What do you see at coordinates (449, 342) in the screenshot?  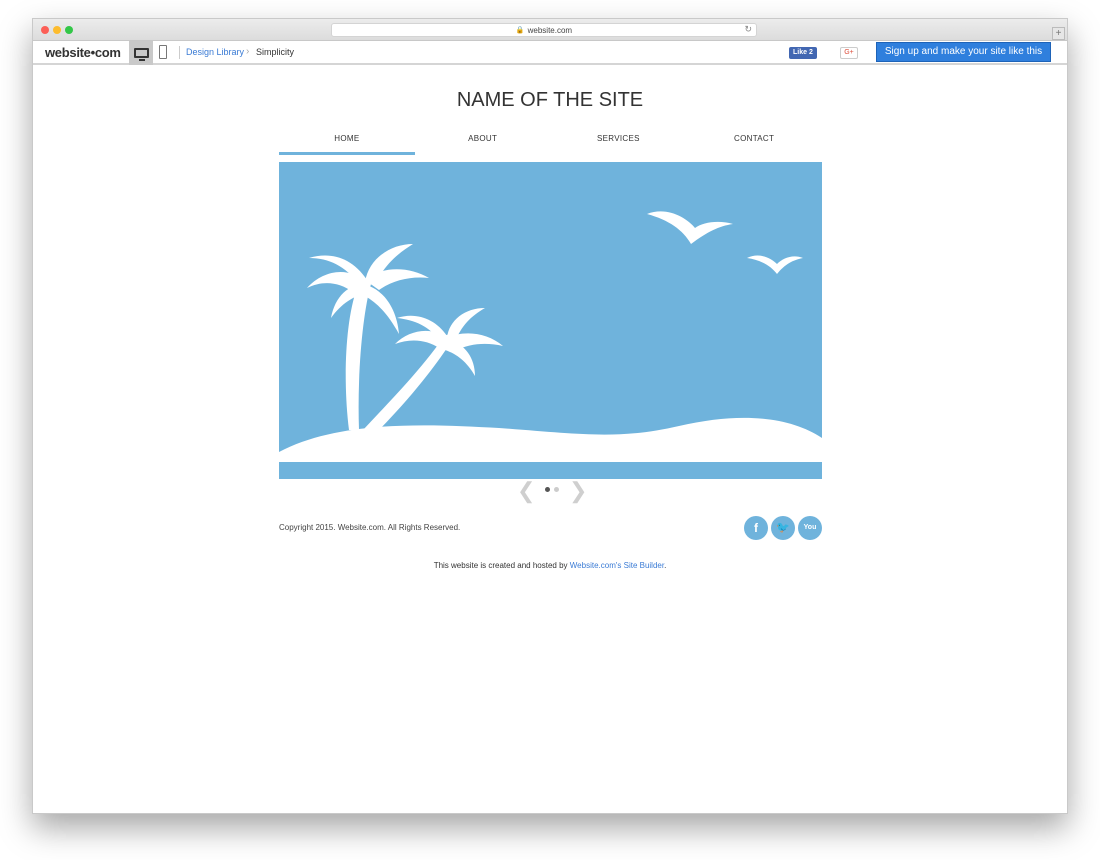 I see `palm-leaves-icon` at bounding box center [449, 342].